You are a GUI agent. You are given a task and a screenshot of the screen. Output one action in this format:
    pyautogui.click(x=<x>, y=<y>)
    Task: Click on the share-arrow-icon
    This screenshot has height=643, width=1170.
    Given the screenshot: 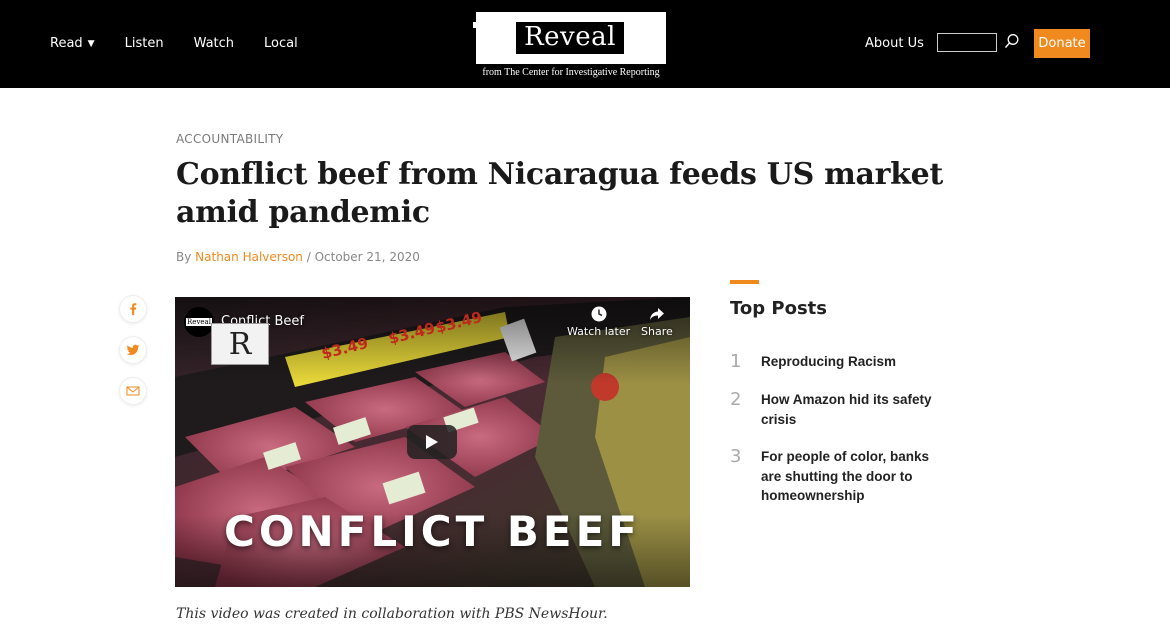 What is the action you would take?
    pyautogui.click(x=656, y=314)
    